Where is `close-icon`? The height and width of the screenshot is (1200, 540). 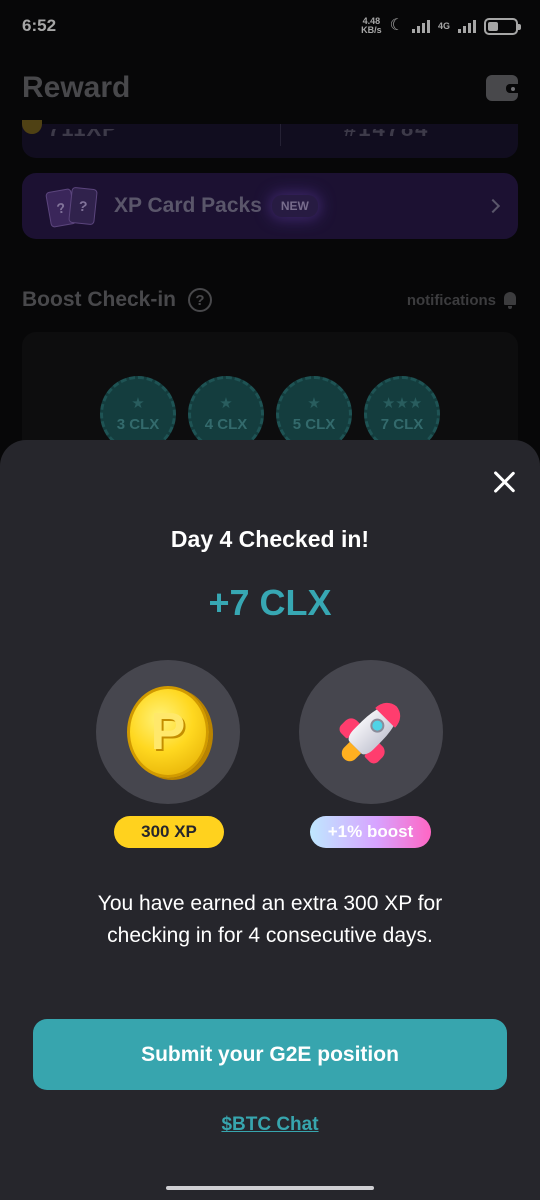 close-icon is located at coordinates (504, 482).